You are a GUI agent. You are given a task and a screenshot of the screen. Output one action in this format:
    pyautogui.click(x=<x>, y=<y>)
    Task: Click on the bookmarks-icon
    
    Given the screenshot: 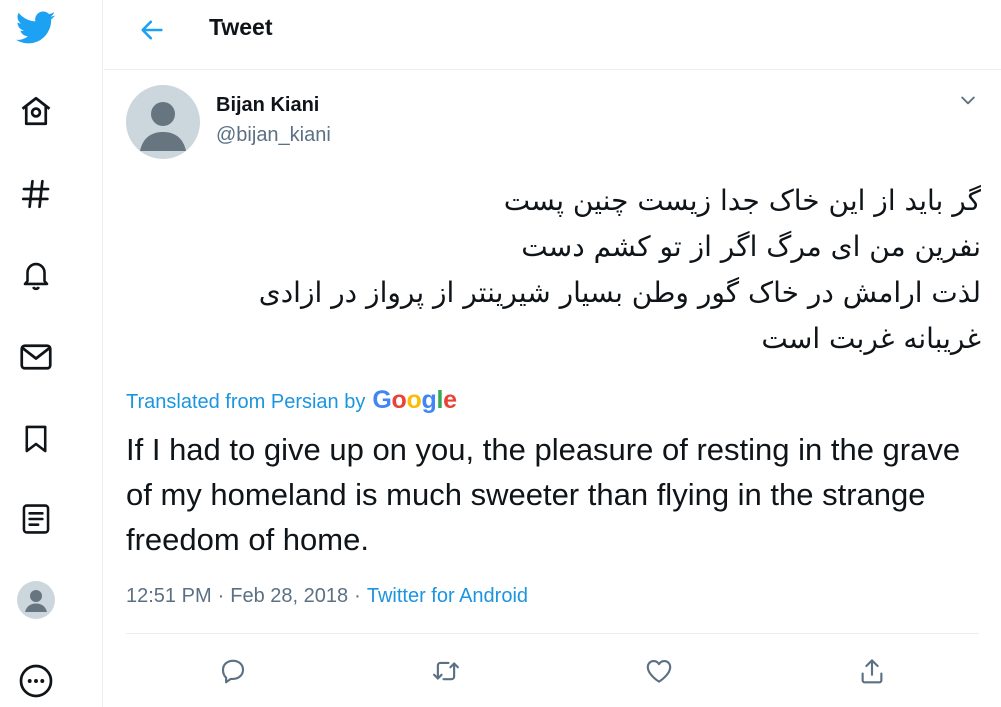 What is the action you would take?
    pyautogui.click(x=36, y=439)
    